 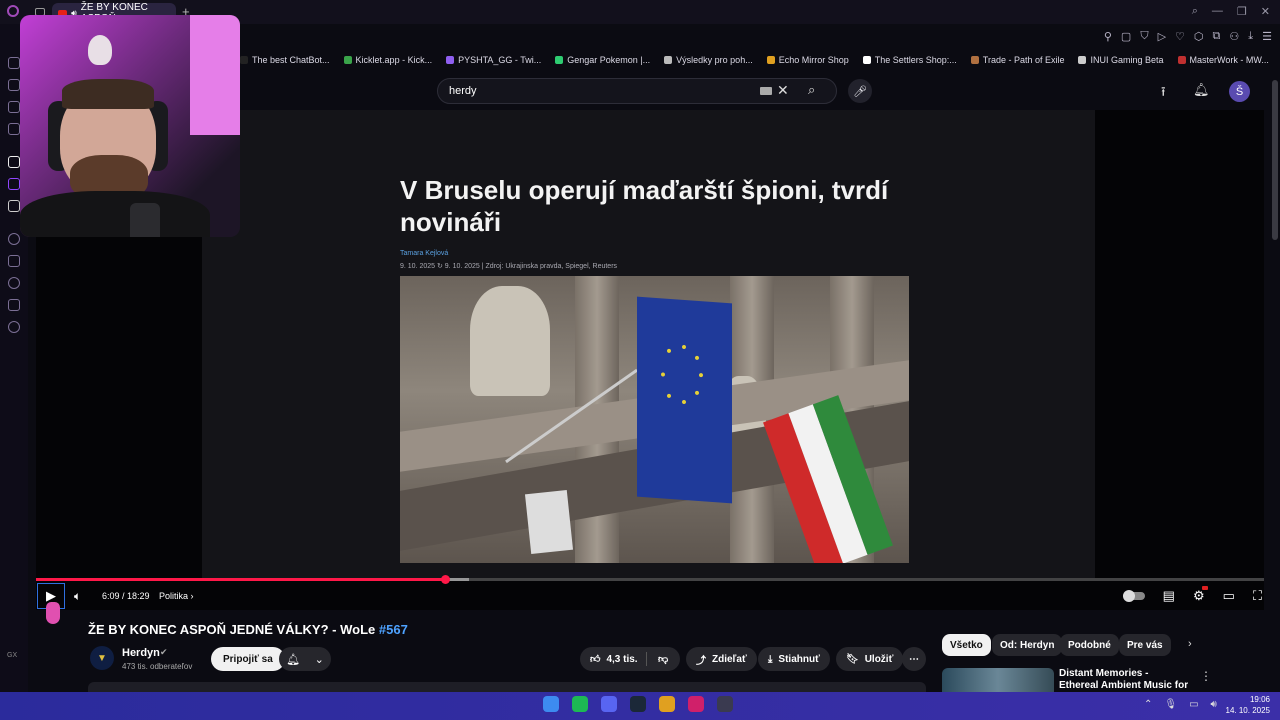 What do you see at coordinates (14, 327) in the screenshot?
I see `sidebar-settings-icon` at bounding box center [14, 327].